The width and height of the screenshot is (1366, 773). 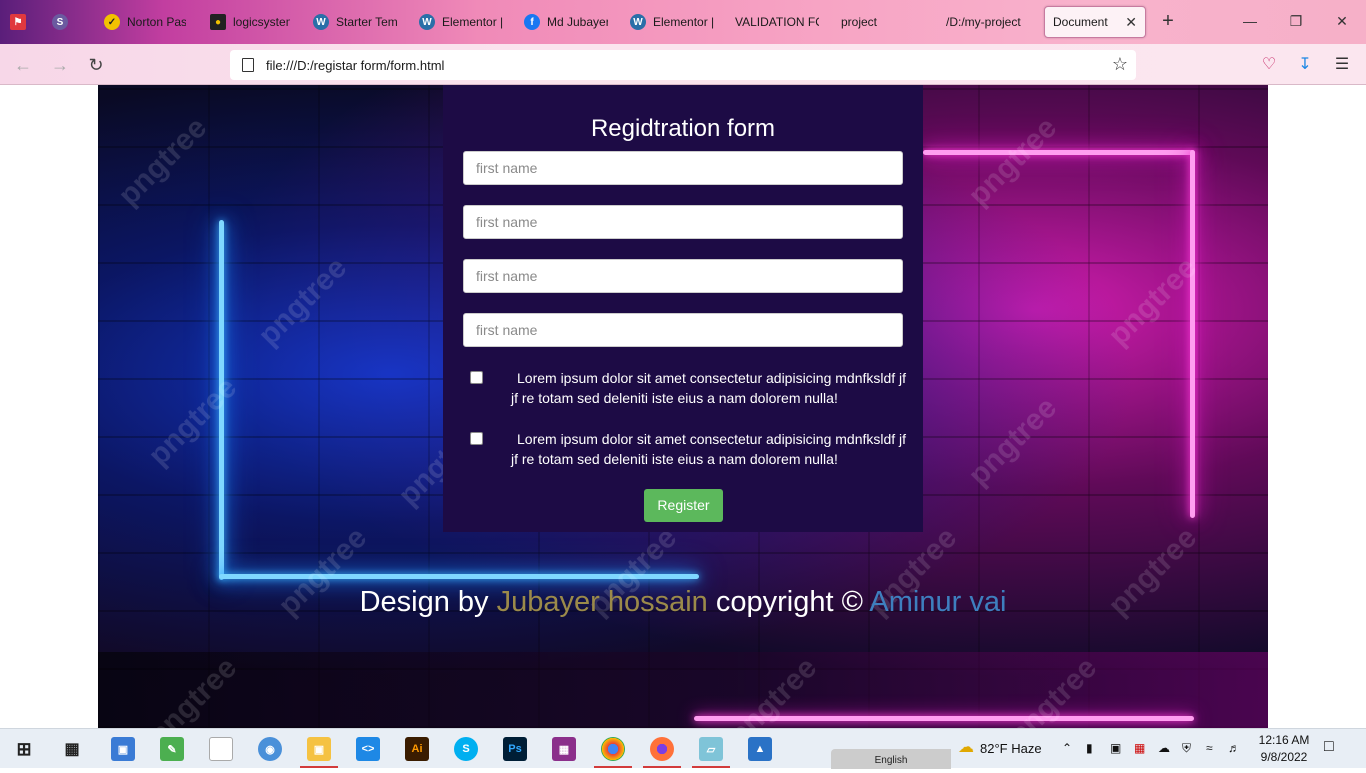 I want to click on tab-label: VALIDATION FO, so click(x=777, y=22).